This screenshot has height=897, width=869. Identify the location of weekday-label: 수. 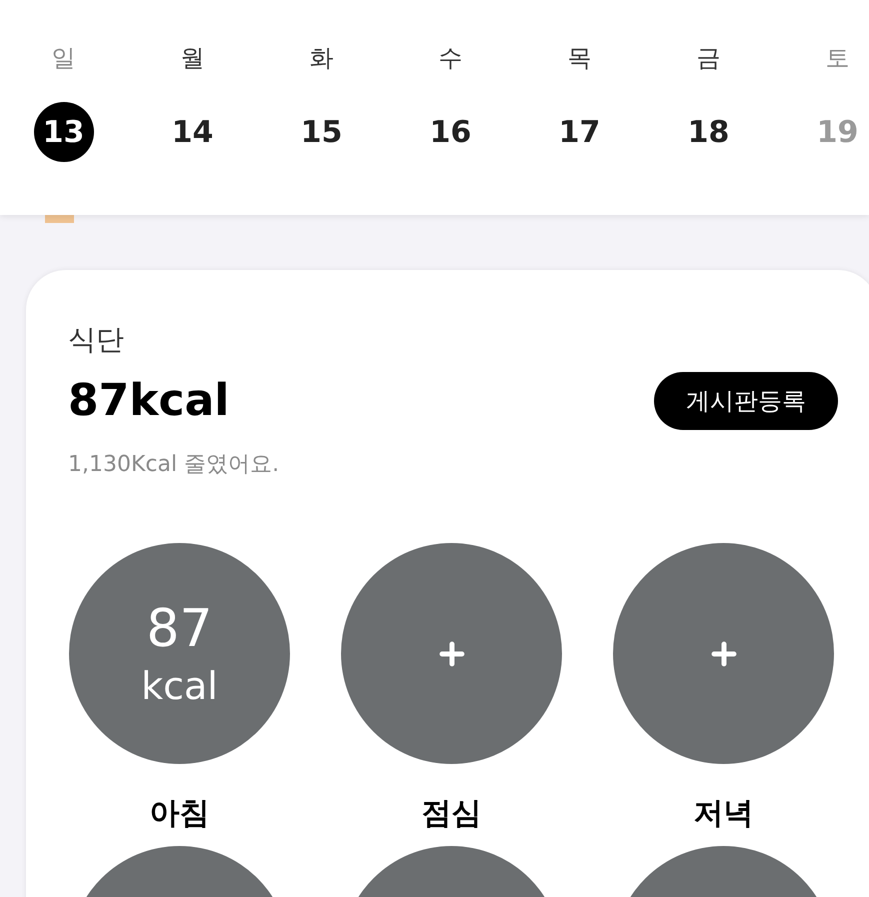
(450, 58).